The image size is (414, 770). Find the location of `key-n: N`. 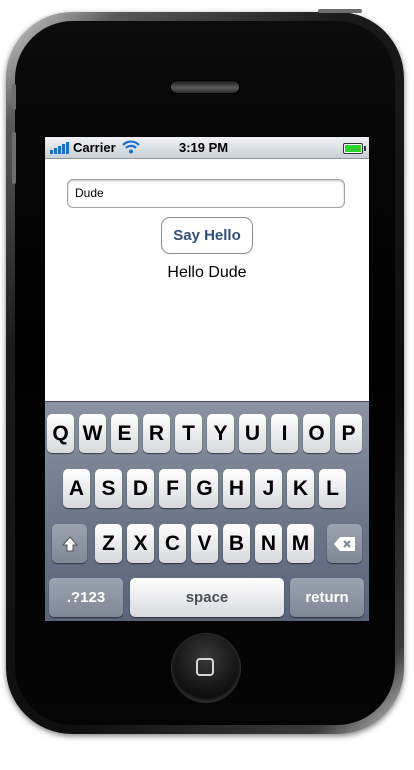

key-n: N is located at coordinates (268, 543).